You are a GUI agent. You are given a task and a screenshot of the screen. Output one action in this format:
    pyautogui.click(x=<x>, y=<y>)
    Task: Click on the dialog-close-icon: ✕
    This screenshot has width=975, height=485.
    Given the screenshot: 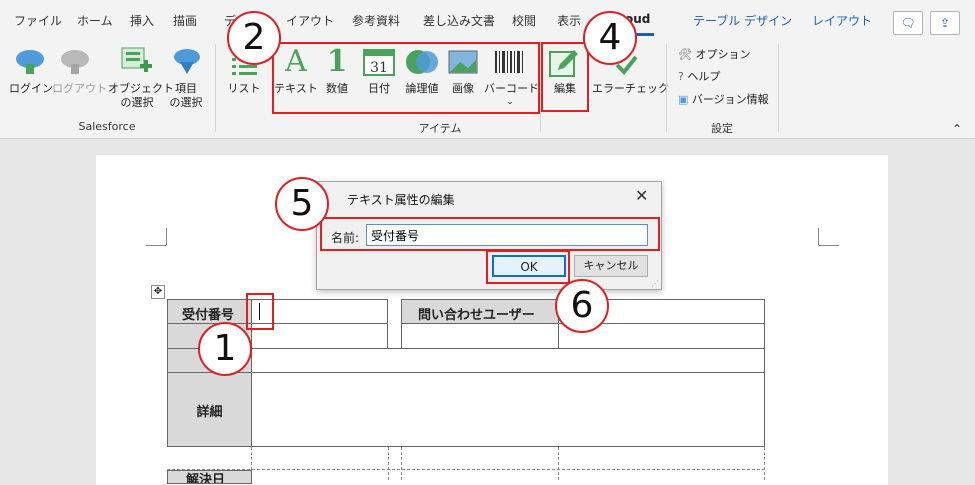 What is the action you would take?
    pyautogui.click(x=641, y=195)
    